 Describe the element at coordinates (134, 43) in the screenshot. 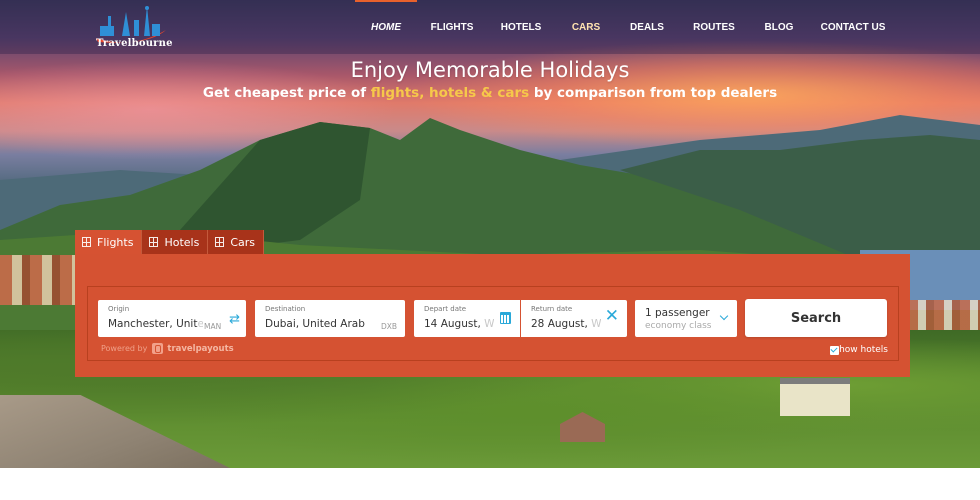

I see `logo-text: Travelbourne` at that location.